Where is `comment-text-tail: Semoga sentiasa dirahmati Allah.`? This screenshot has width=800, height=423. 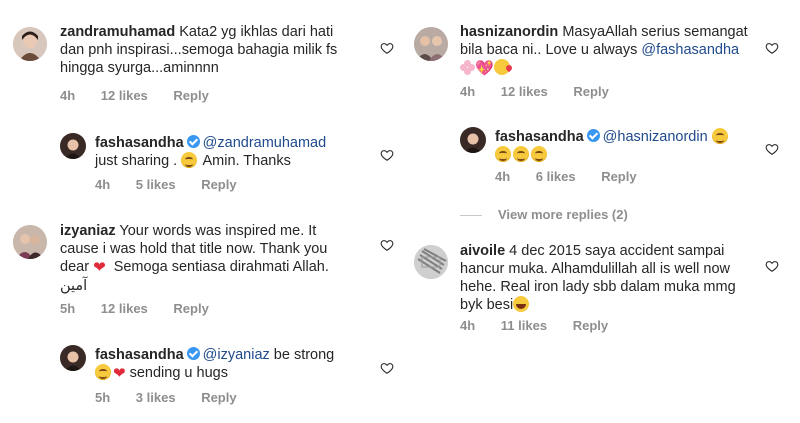
comment-text-tail: Semoga sentiasa dirahmati Allah. is located at coordinates (217, 267).